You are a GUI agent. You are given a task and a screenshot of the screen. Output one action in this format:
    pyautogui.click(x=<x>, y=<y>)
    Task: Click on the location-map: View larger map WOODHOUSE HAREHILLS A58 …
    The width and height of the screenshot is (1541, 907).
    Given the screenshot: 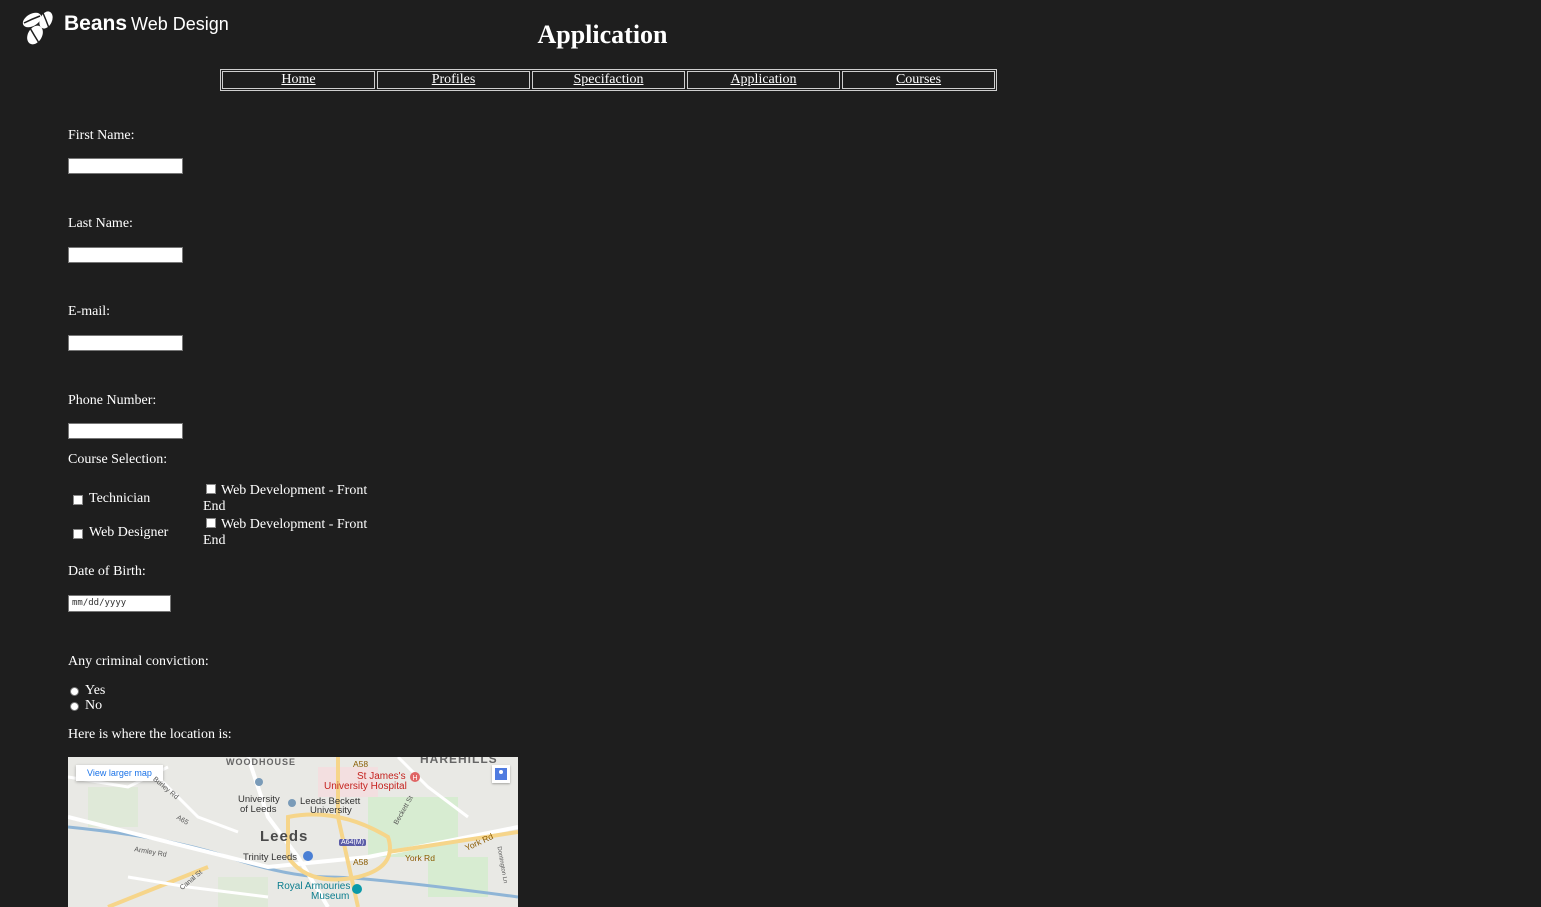 What is the action you would take?
    pyautogui.click(x=293, y=832)
    